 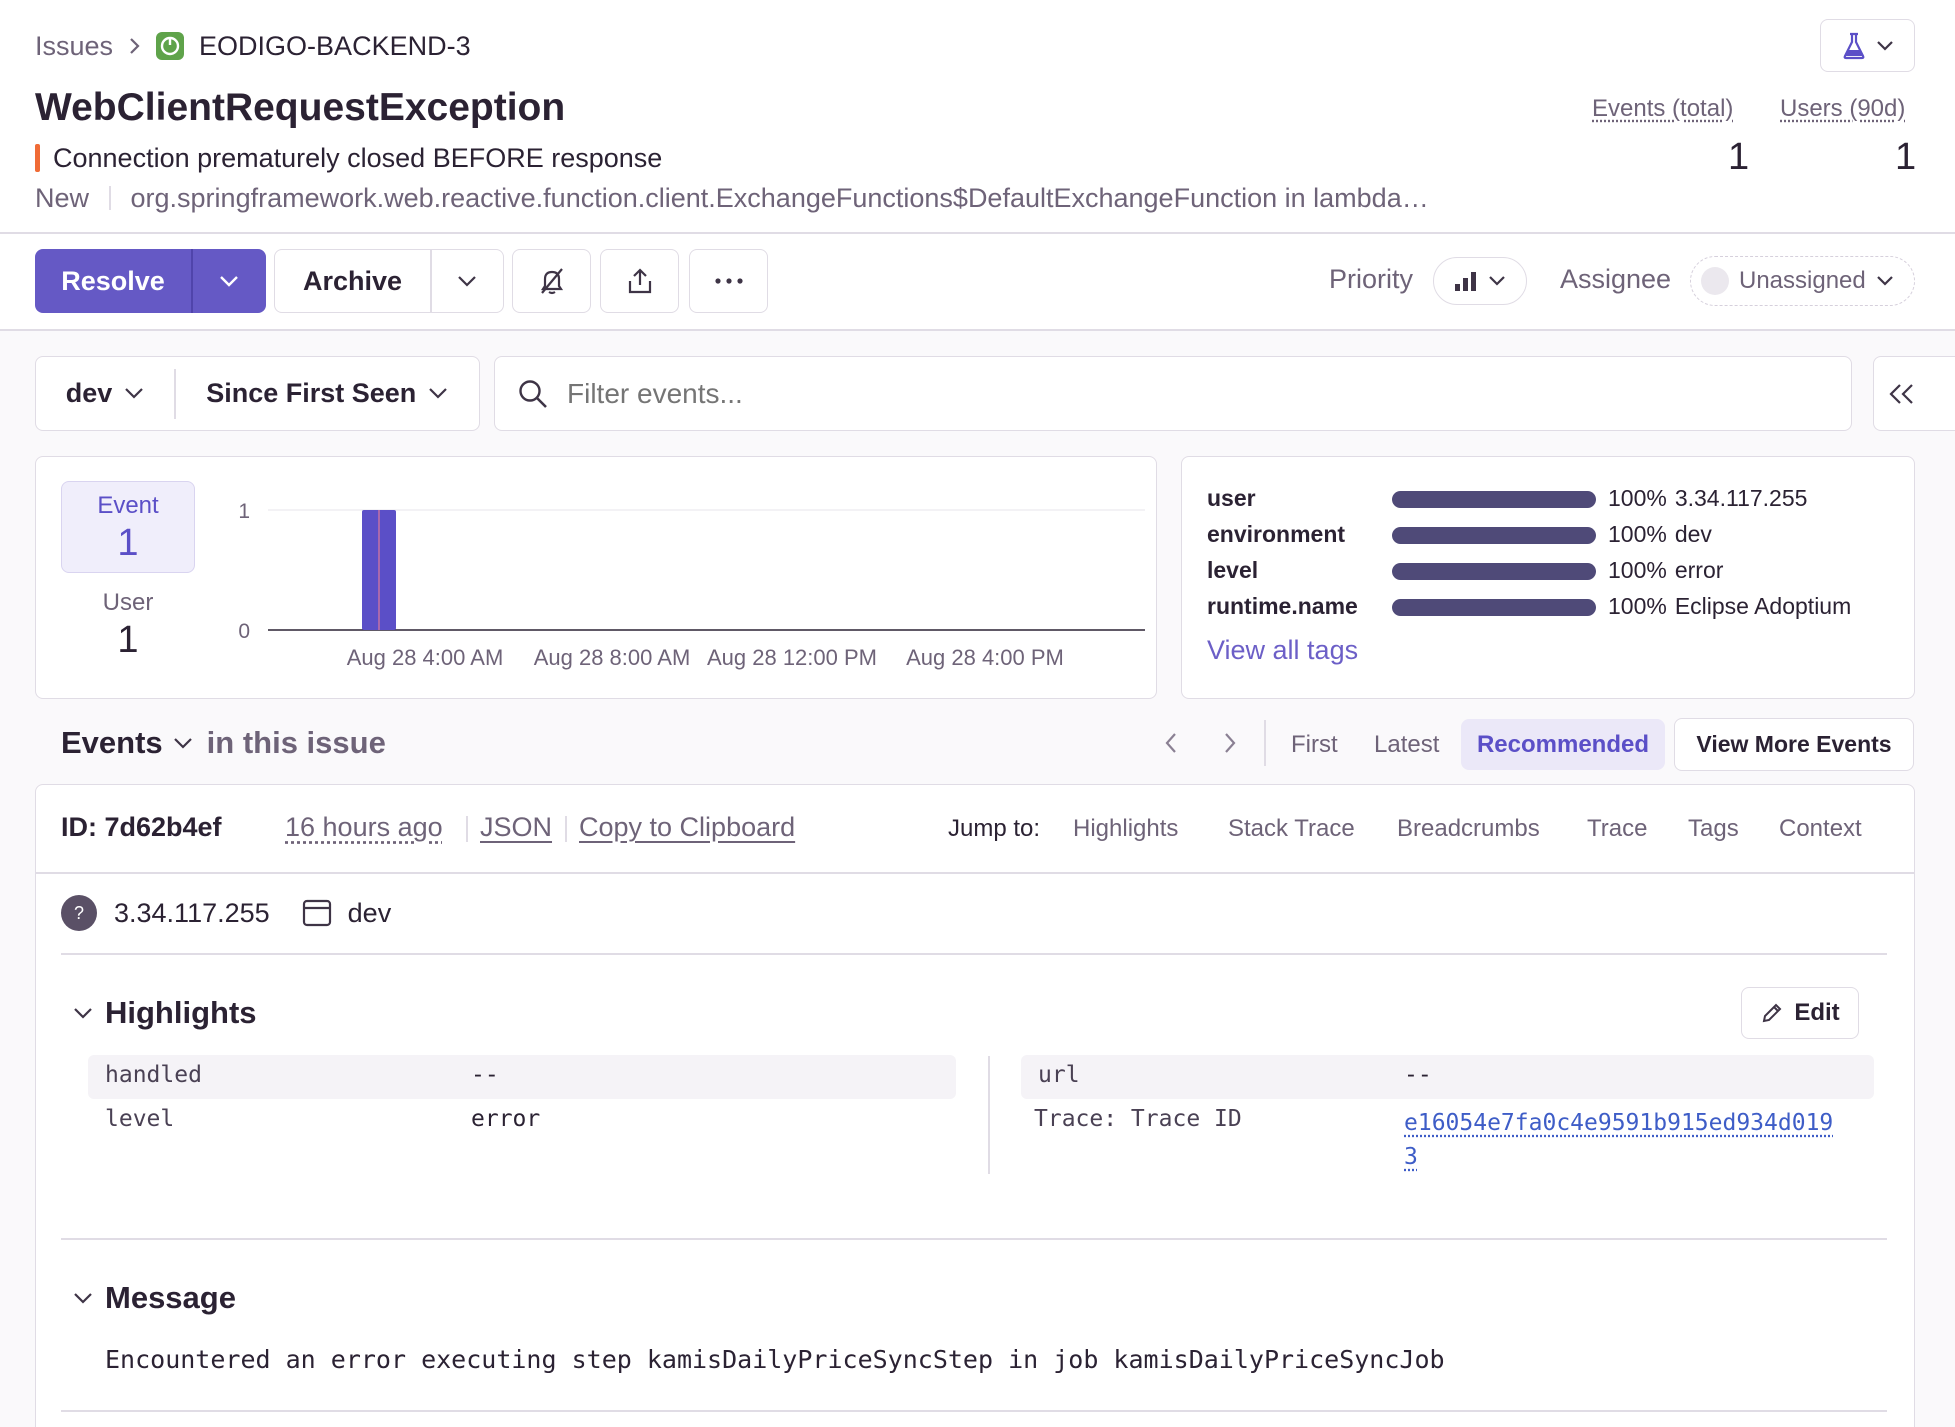 What do you see at coordinates (1171, 743) in the screenshot?
I see `previous-event-icon` at bounding box center [1171, 743].